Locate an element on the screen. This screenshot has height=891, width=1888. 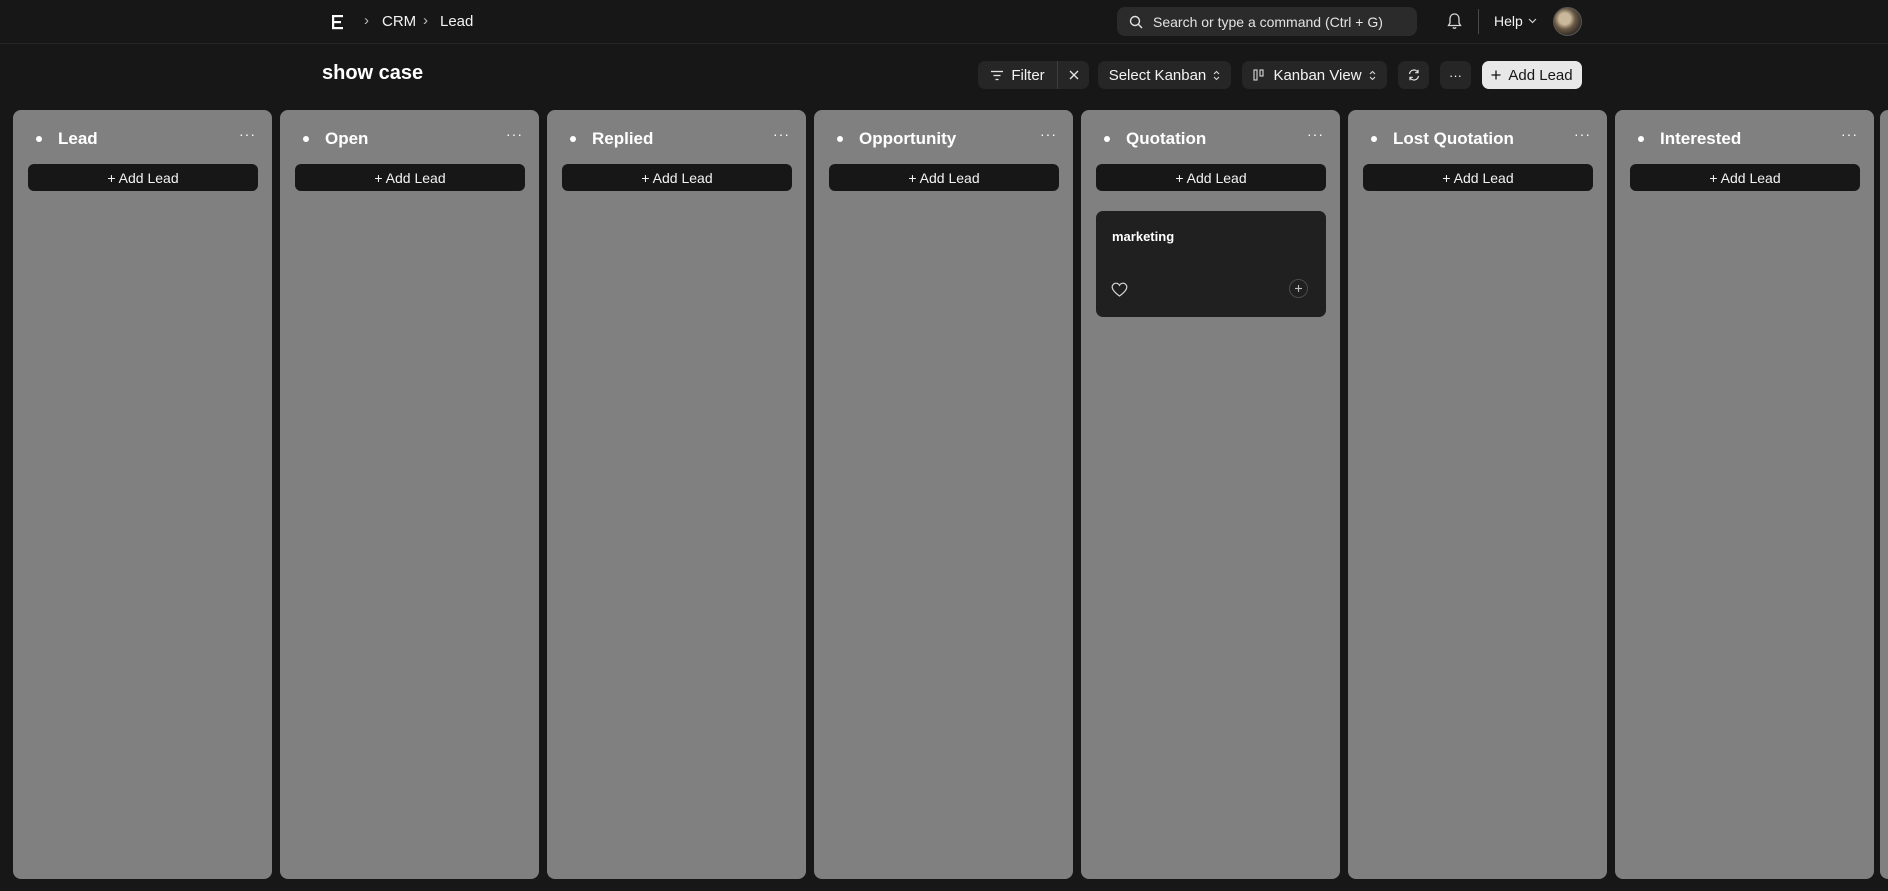
column-title: Open is located at coordinates (347, 138).